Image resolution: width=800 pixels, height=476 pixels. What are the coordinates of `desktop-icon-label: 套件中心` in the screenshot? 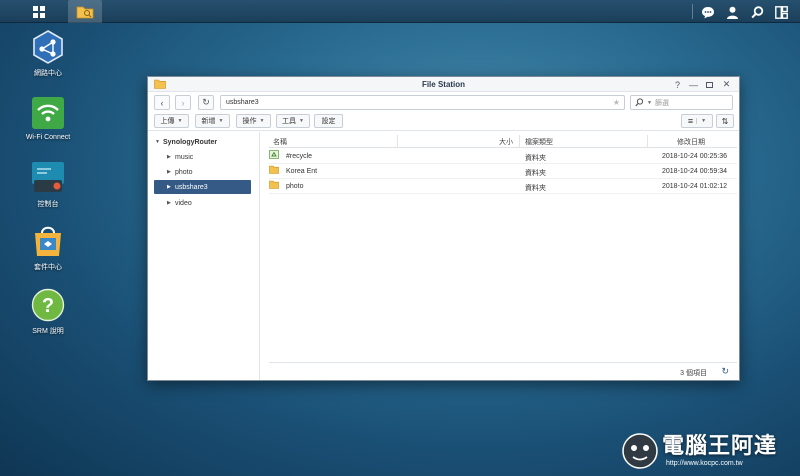 It's located at (48, 267).